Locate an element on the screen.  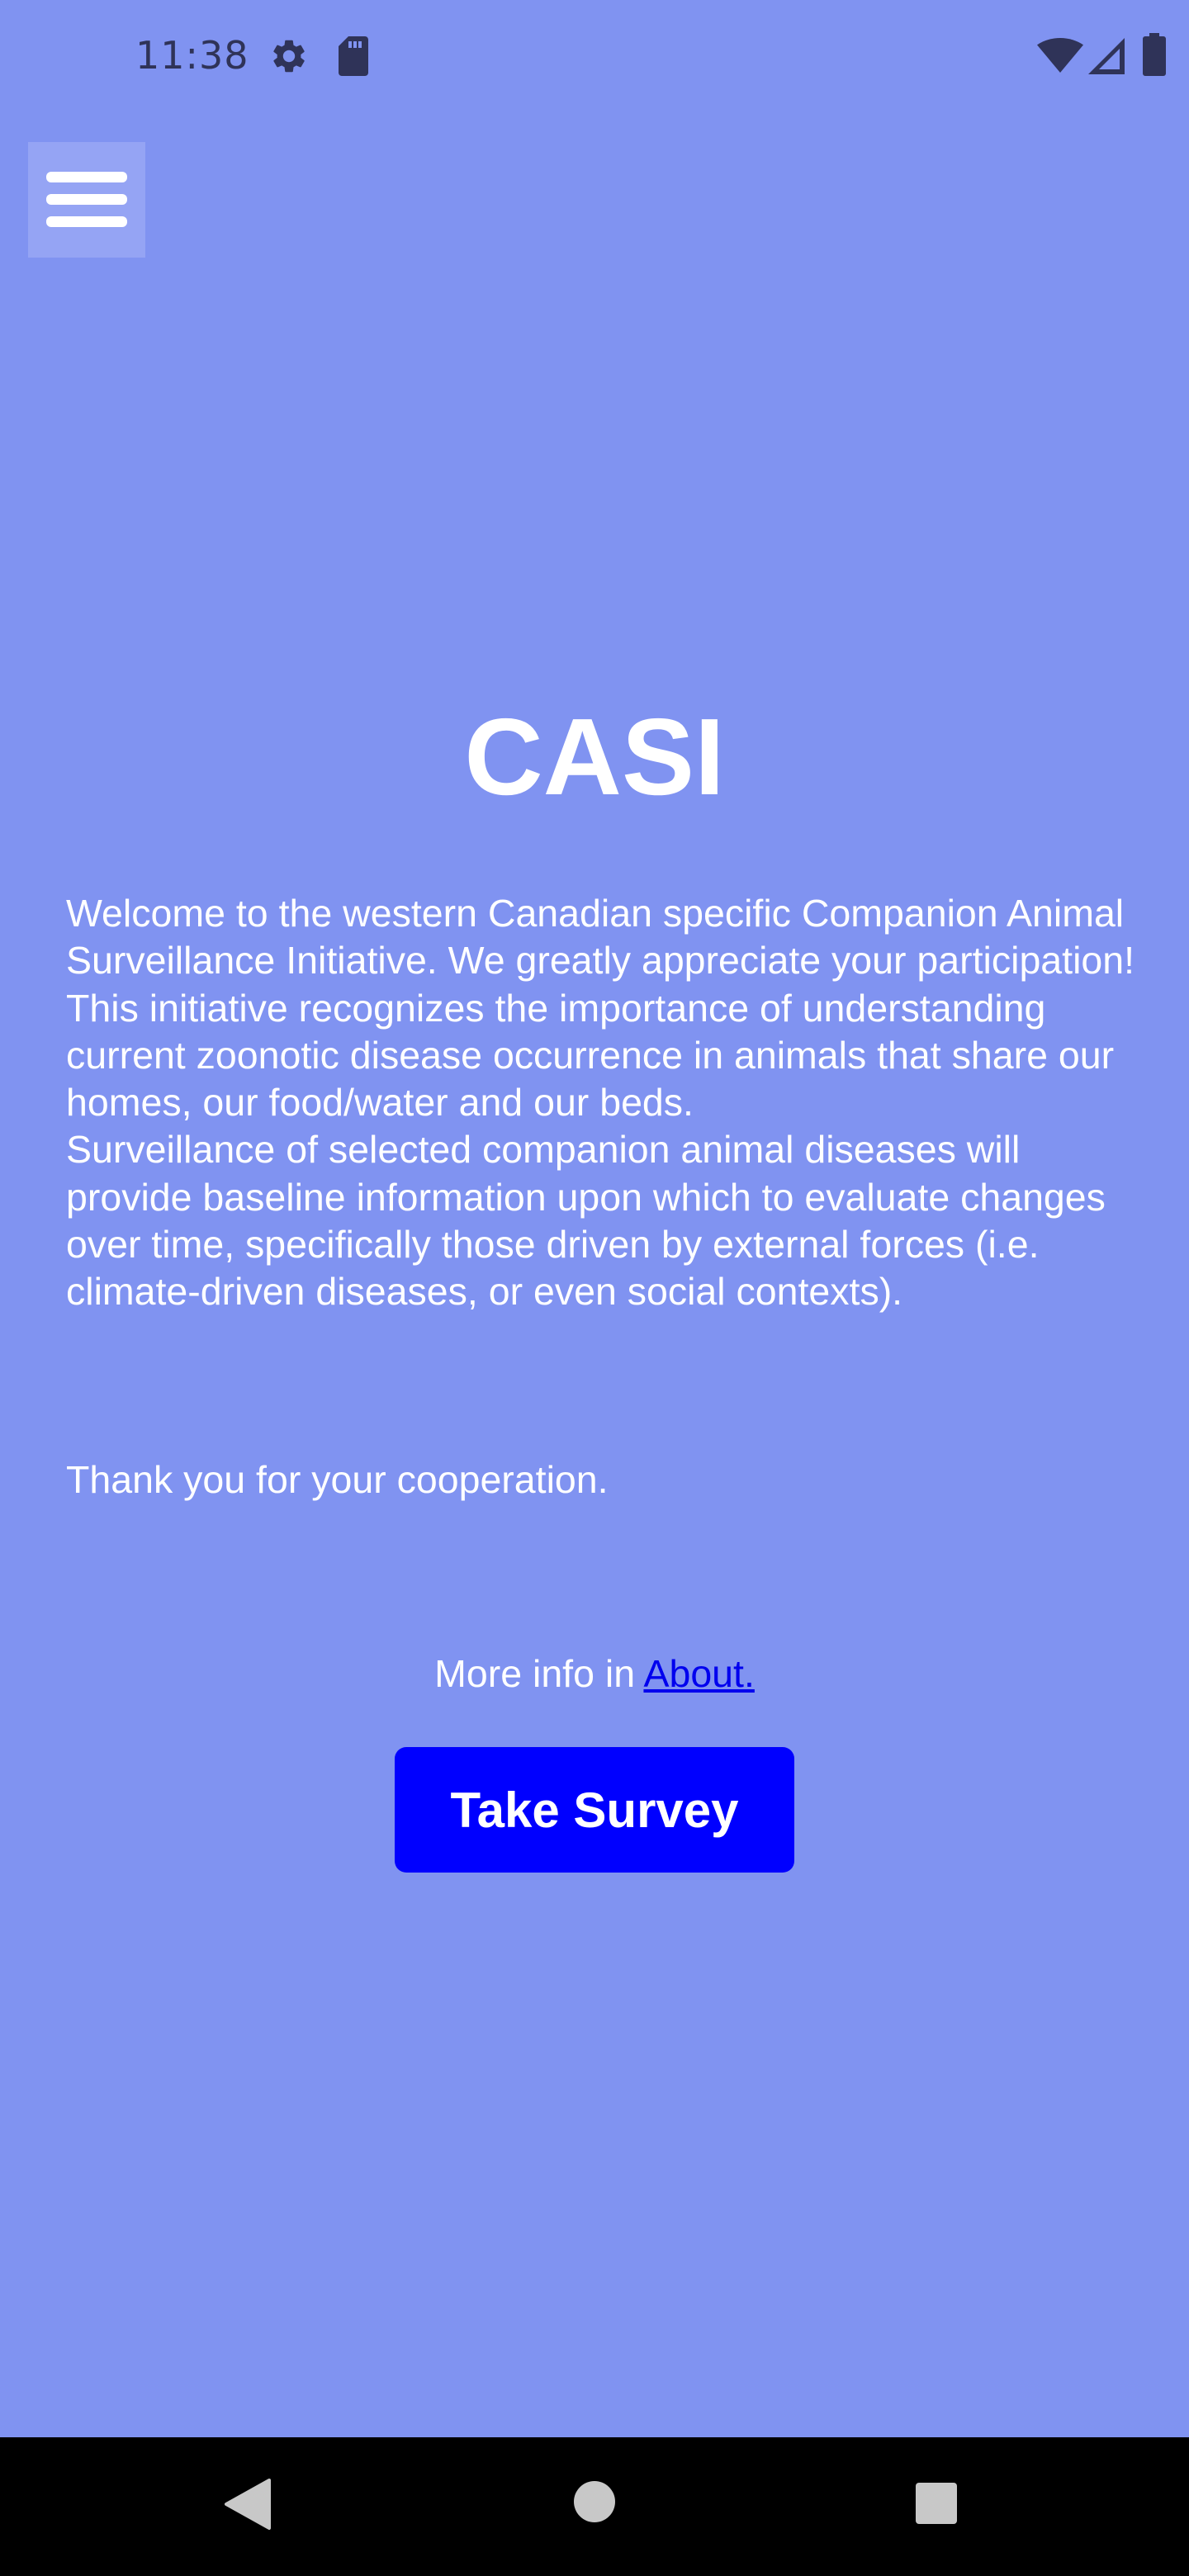
thanks-text: Thank you for your cooperation. is located at coordinates (337, 1479).